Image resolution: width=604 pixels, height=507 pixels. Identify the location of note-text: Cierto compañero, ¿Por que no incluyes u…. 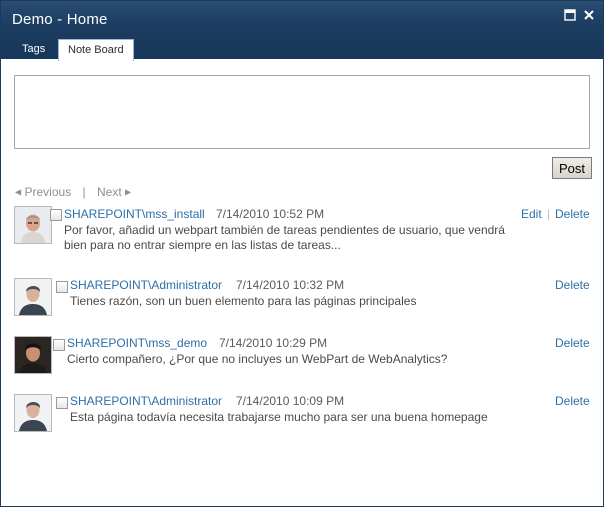
(257, 359).